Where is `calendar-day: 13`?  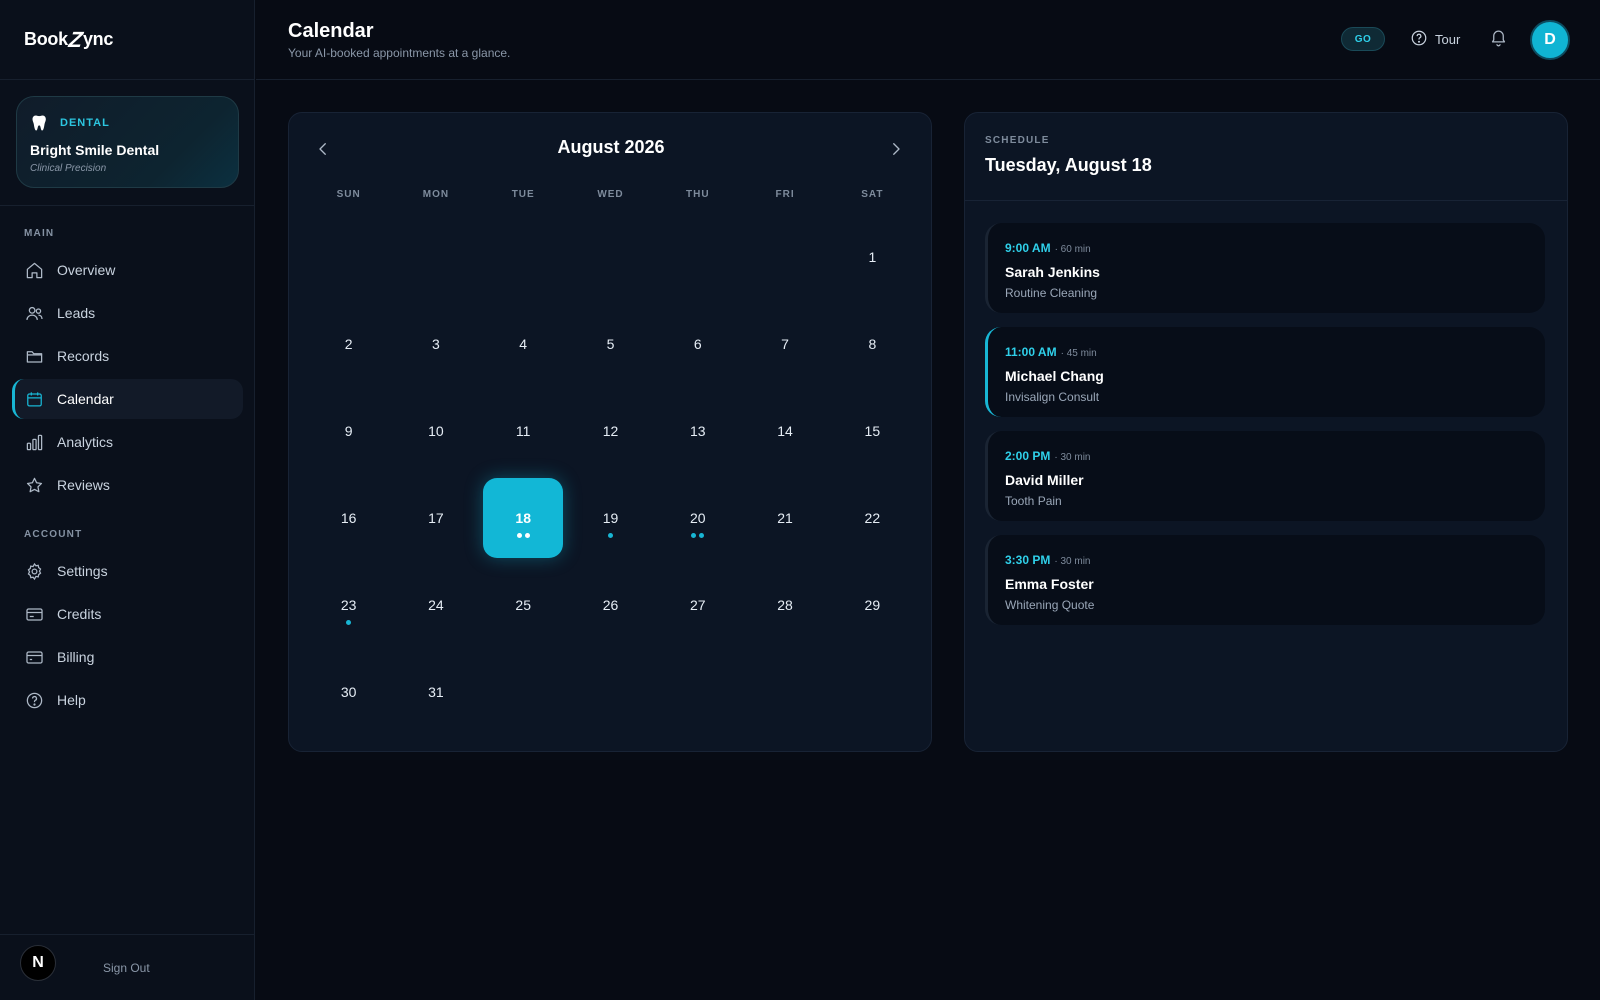 calendar-day: 13 is located at coordinates (697, 430).